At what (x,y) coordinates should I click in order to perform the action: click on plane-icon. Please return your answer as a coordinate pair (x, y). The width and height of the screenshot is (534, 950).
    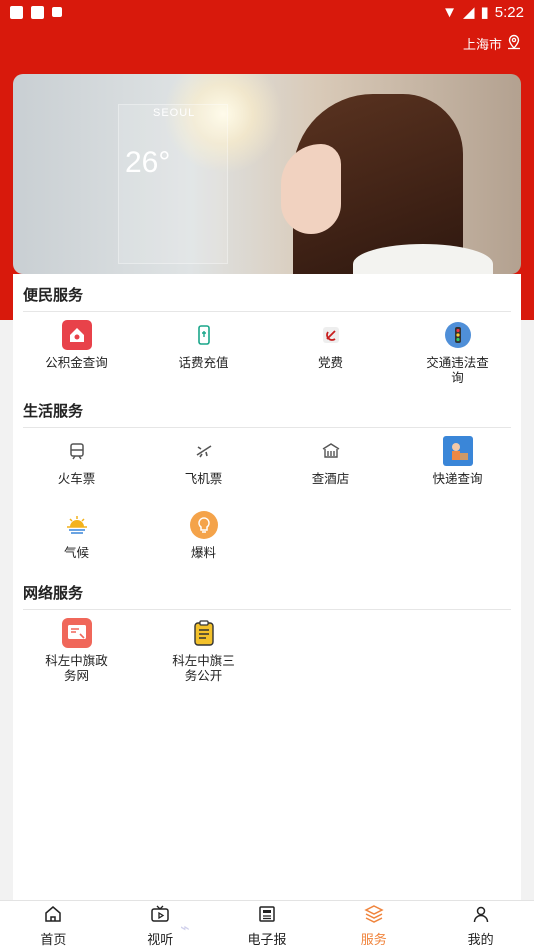
    Looking at the image, I should click on (204, 451).